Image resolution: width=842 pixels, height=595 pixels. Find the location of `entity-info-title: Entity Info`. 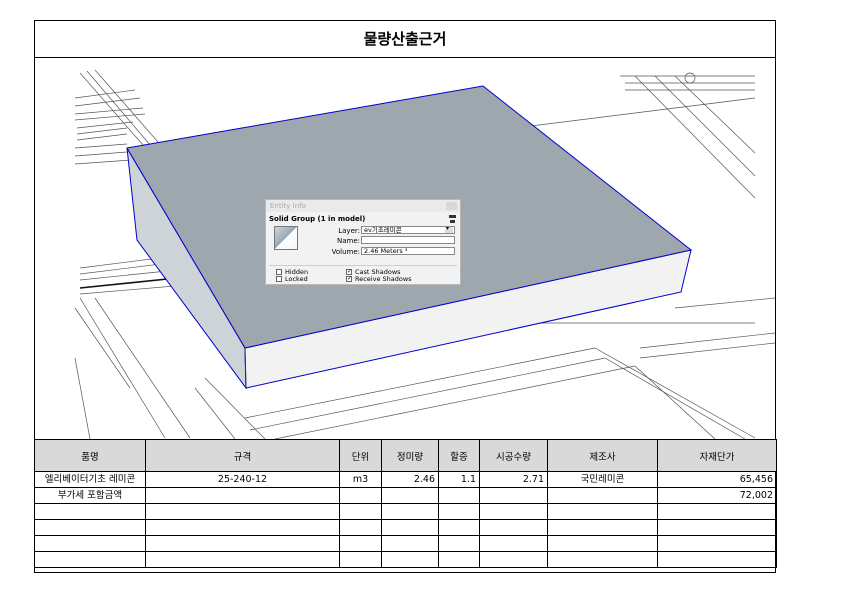

entity-info-title: Entity Info is located at coordinates (363, 206).